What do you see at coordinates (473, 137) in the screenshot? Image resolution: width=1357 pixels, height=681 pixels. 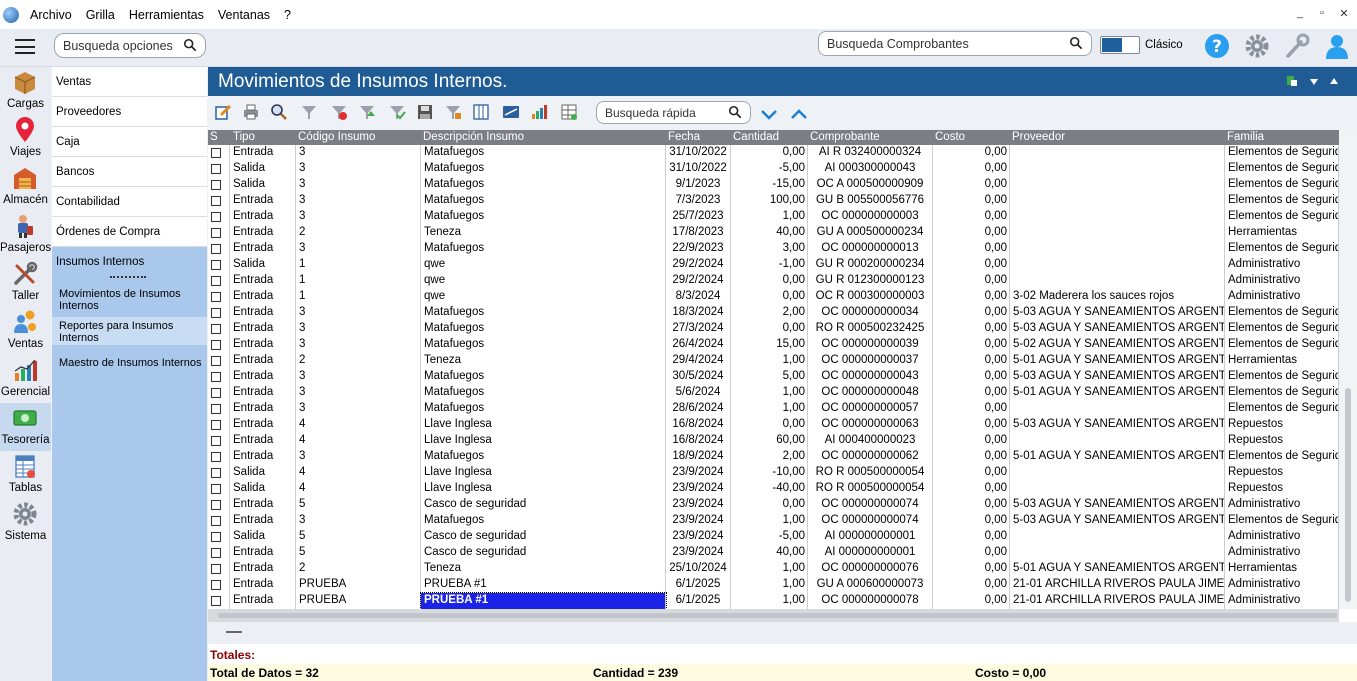 I see `col-header-descripcion: Descripción Insumo` at bounding box center [473, 137].